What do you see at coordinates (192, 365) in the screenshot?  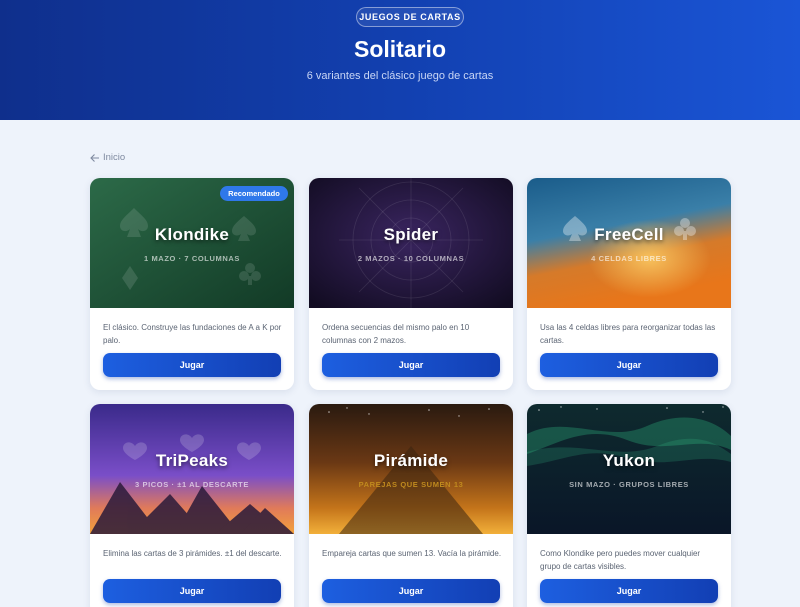 I see `play-button-klondike: Jugar` at bounding box center [192, 365].